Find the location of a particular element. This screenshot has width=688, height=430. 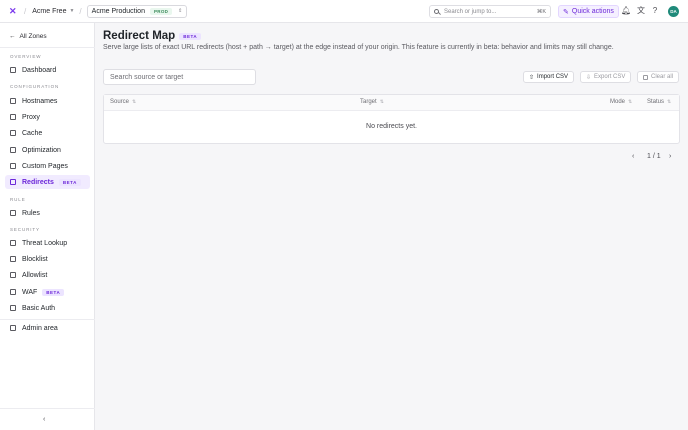

check-circle-icon is located at coordinates (13, 275).